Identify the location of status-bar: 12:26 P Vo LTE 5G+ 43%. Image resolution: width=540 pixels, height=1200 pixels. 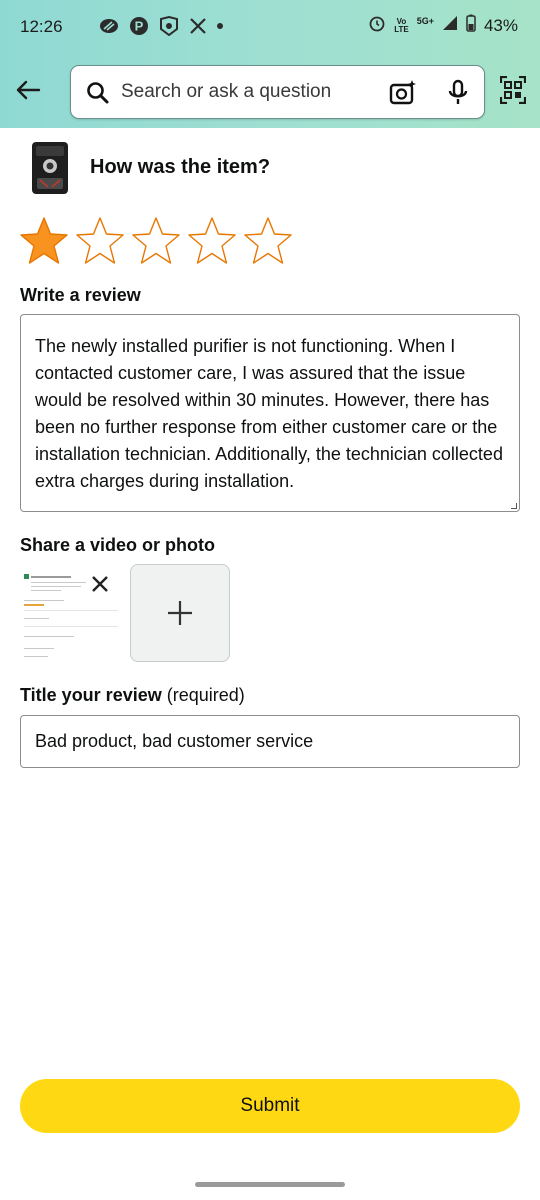
(270, 28).